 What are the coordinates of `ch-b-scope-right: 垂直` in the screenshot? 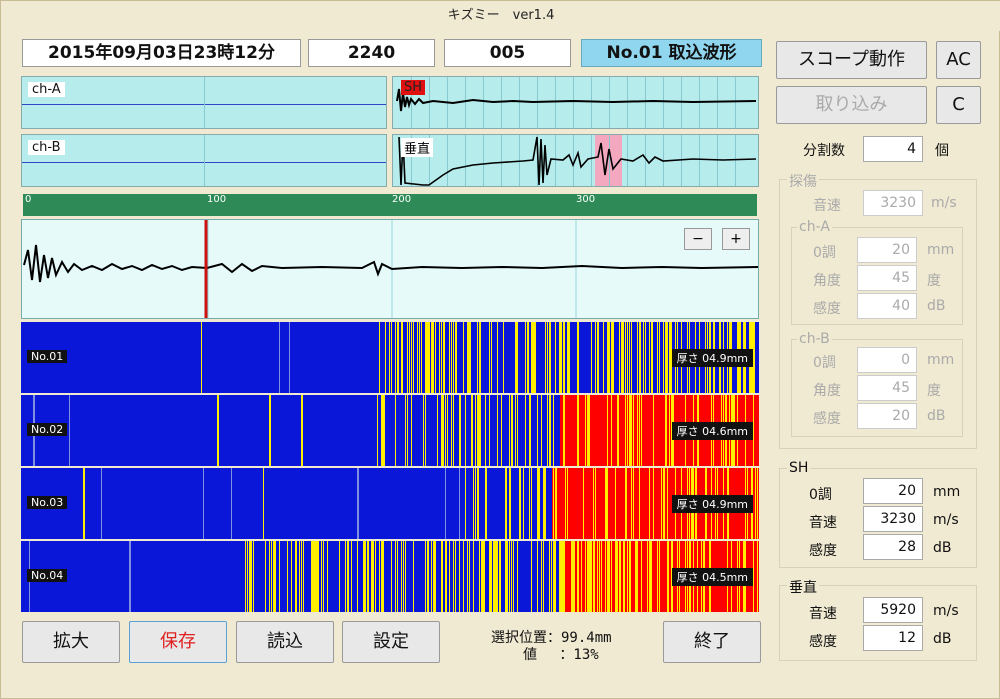 It's located at (575, 160).